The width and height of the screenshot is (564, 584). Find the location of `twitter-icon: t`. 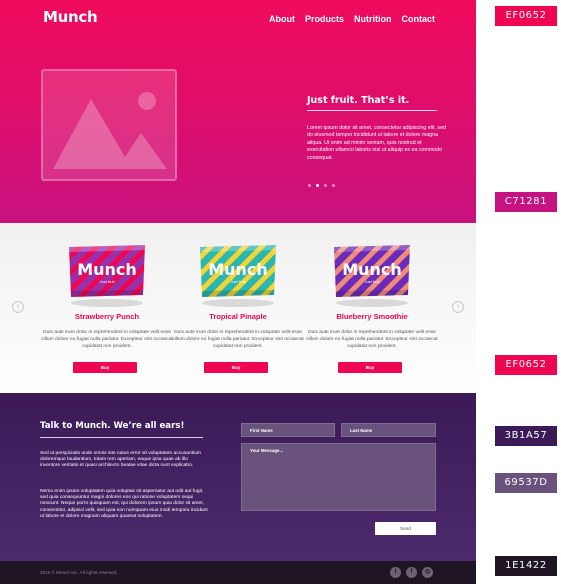

twitter-icon: t is located at coordinates (395, 572).